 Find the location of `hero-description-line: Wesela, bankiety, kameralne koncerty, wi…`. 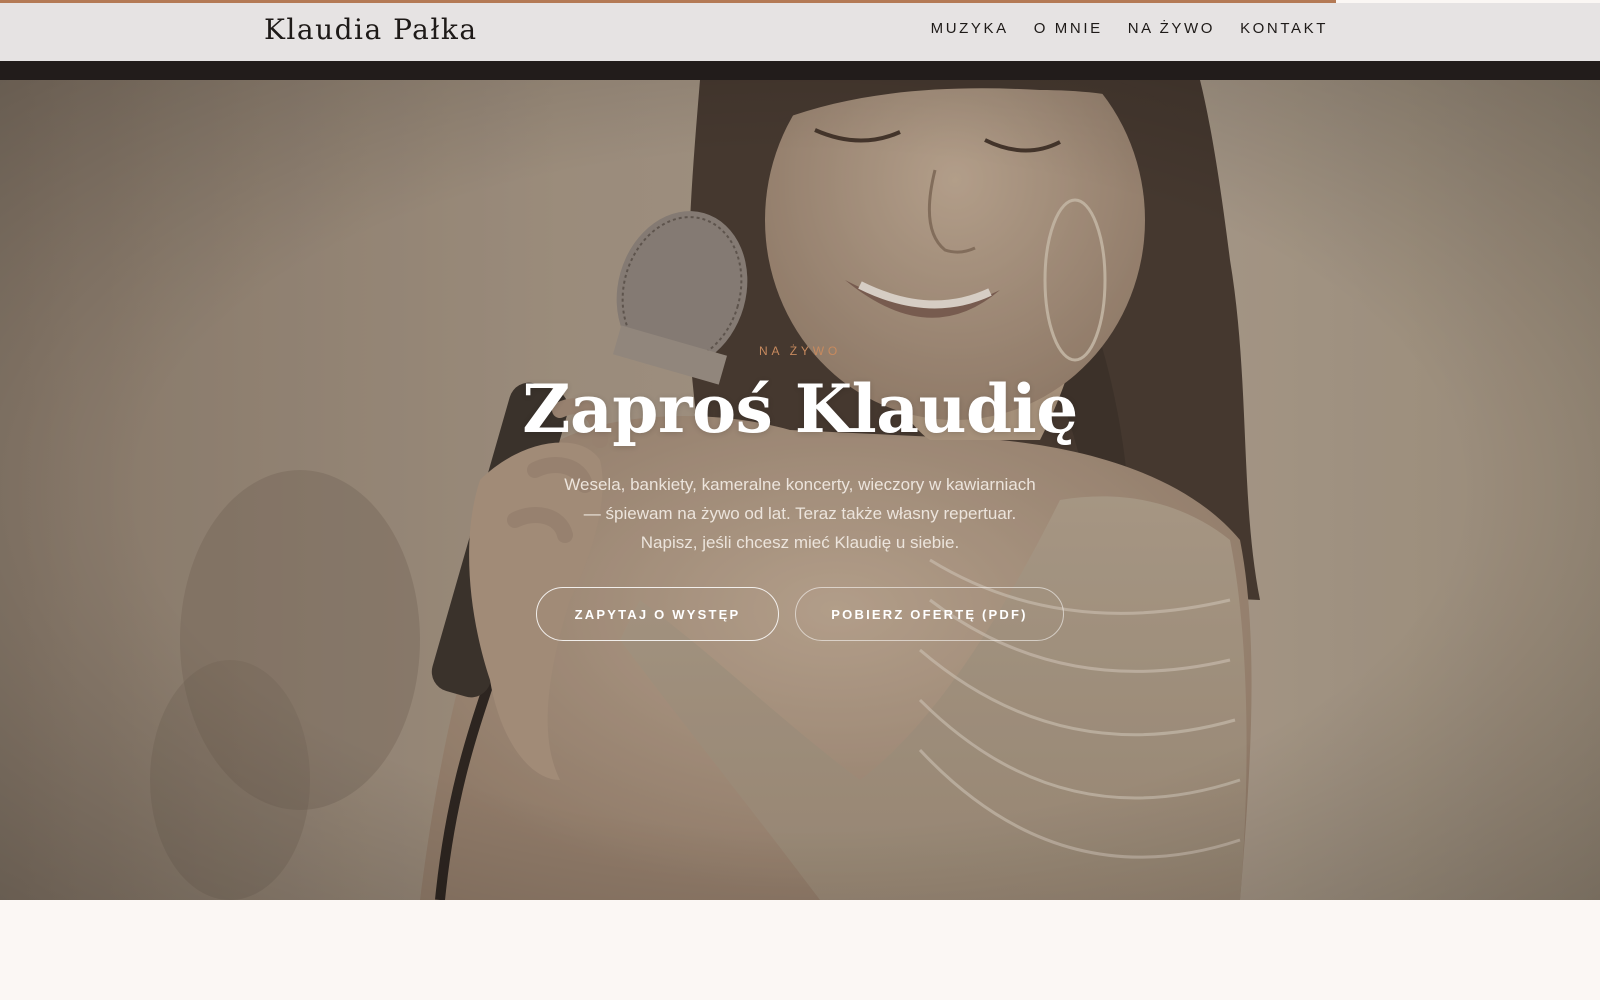

hero-description-line: Wesela, bankiety, kameralne koncerty, wi… is located at coordinates (800, 484).